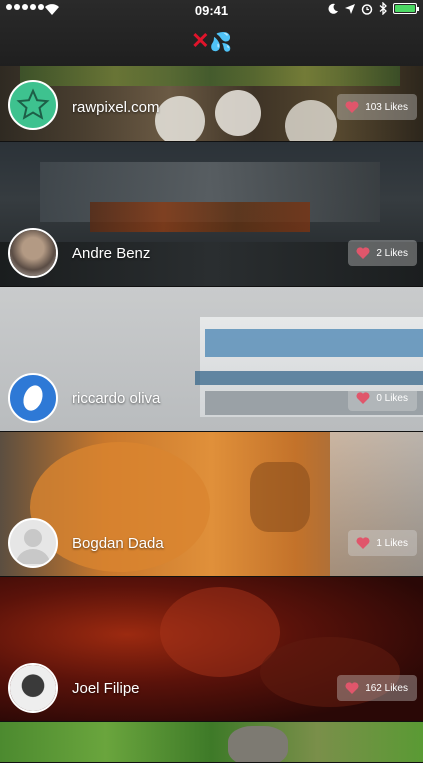 This screenshot has height=763, width=423. What do you see at coordinates (211, 104) in the screenshot?
I see `feed-card: rawpixel.com 103 Likes` at bounding box center [211, 104].